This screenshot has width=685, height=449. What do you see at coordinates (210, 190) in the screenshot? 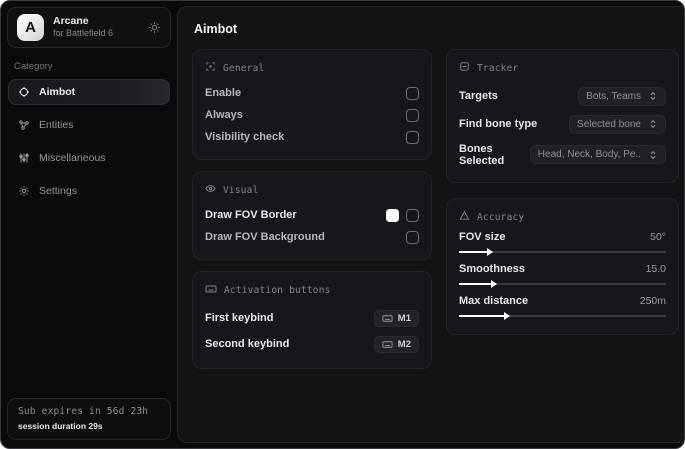
I see `eye-icon` at bounding box center [210, 190].